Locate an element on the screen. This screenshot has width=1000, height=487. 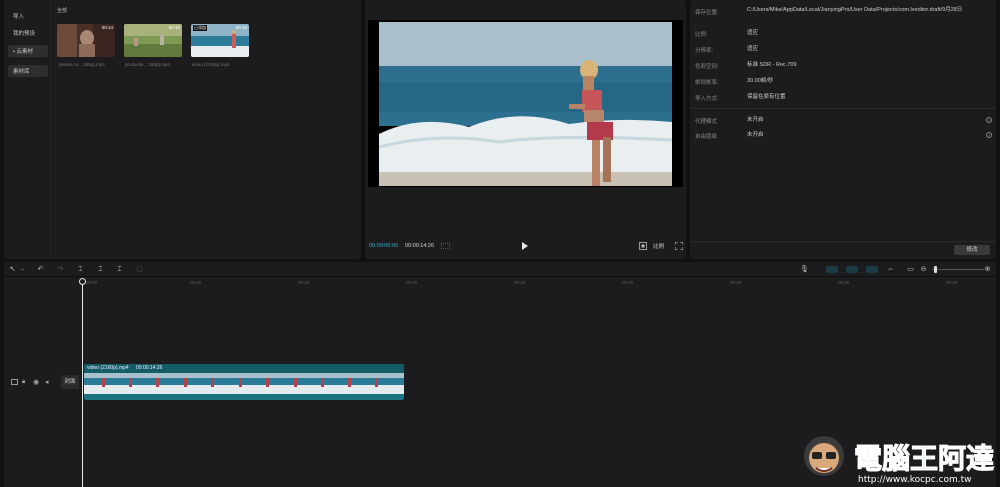
thumbnail-name: video (2160p).mp4 is located at coordinates (211, 64).